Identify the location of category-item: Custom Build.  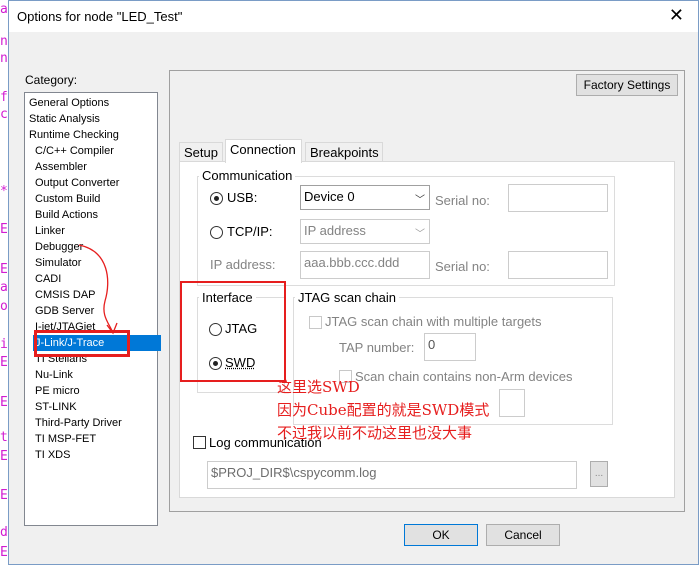
(67, 199).